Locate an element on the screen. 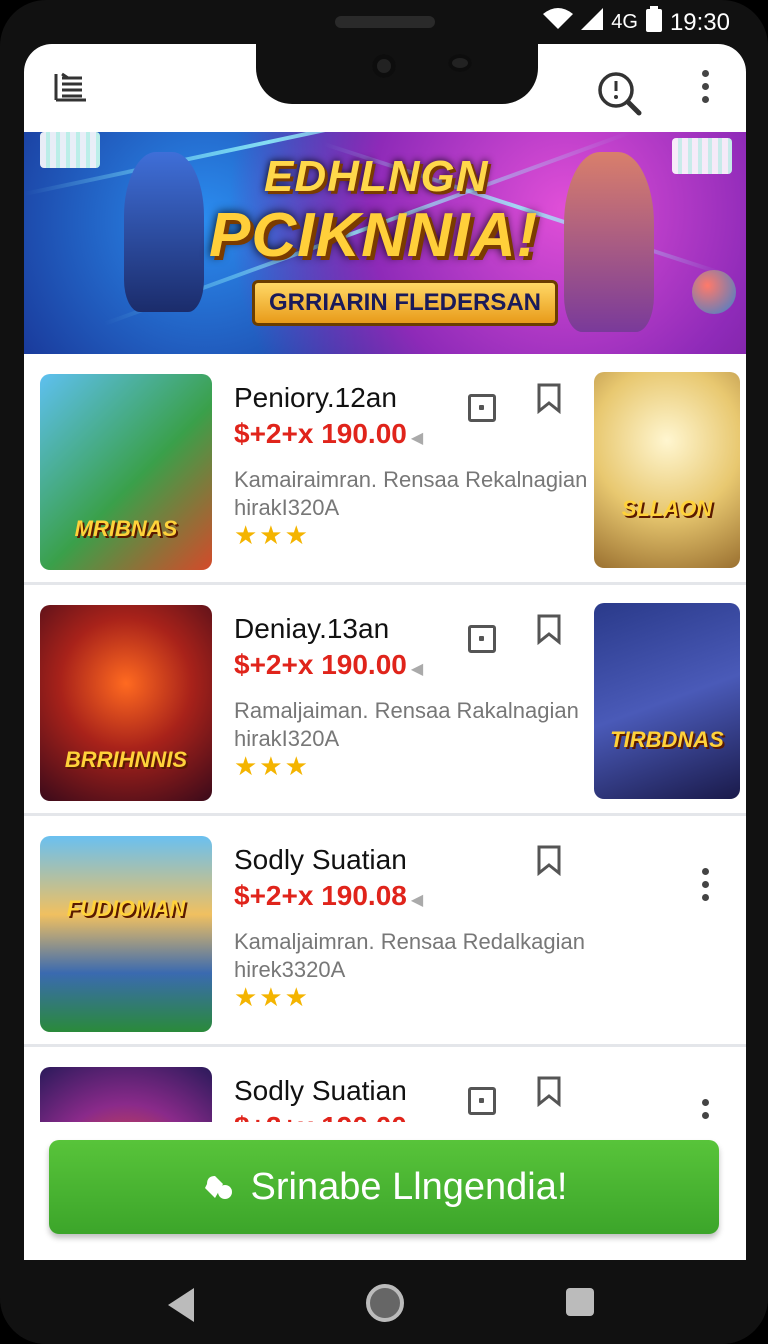  side-thumbnail: TIRBDNAS is located at coordinates (667, 701).